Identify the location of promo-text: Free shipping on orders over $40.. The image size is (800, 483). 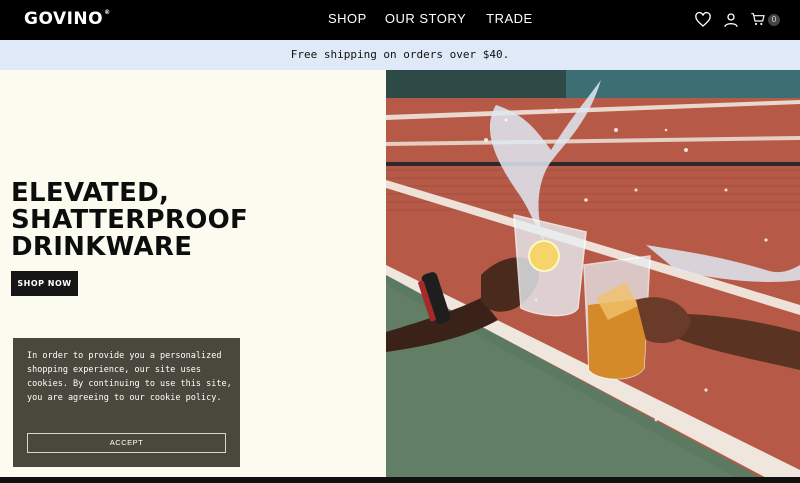
(400, 54).